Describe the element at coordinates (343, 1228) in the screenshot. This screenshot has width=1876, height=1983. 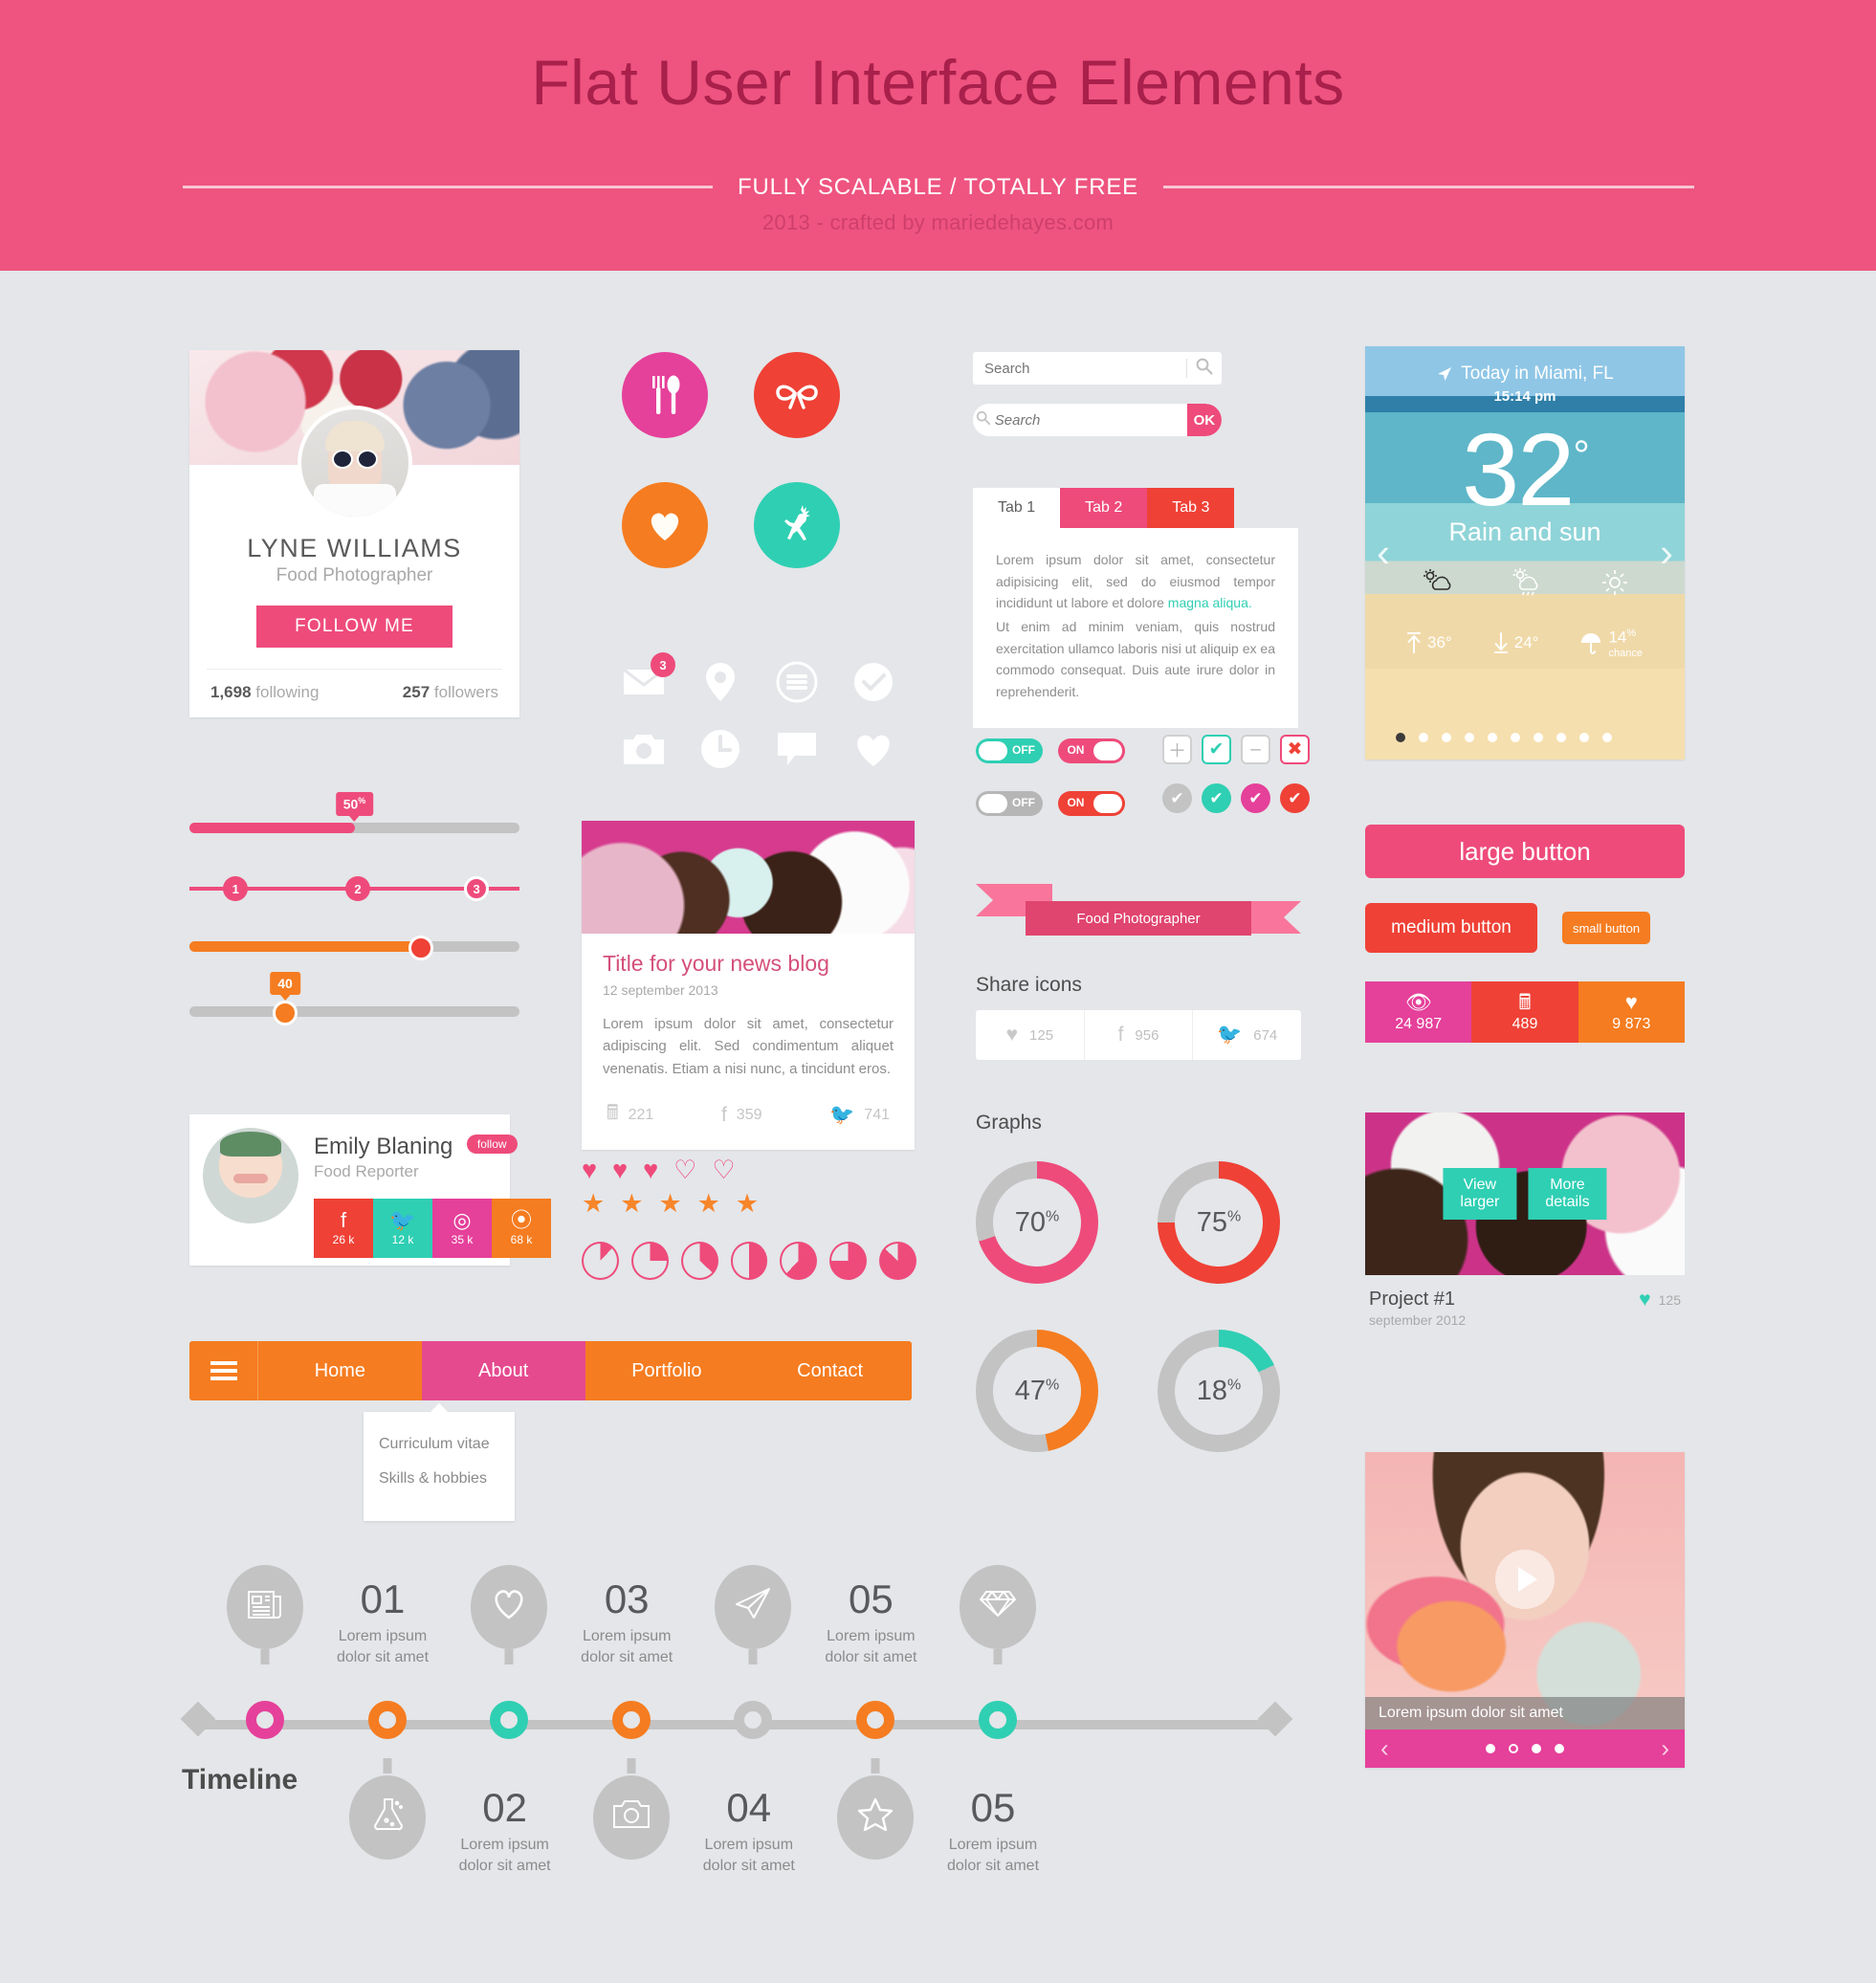
I see `social-facebook-icon: f 26 k` at that location.